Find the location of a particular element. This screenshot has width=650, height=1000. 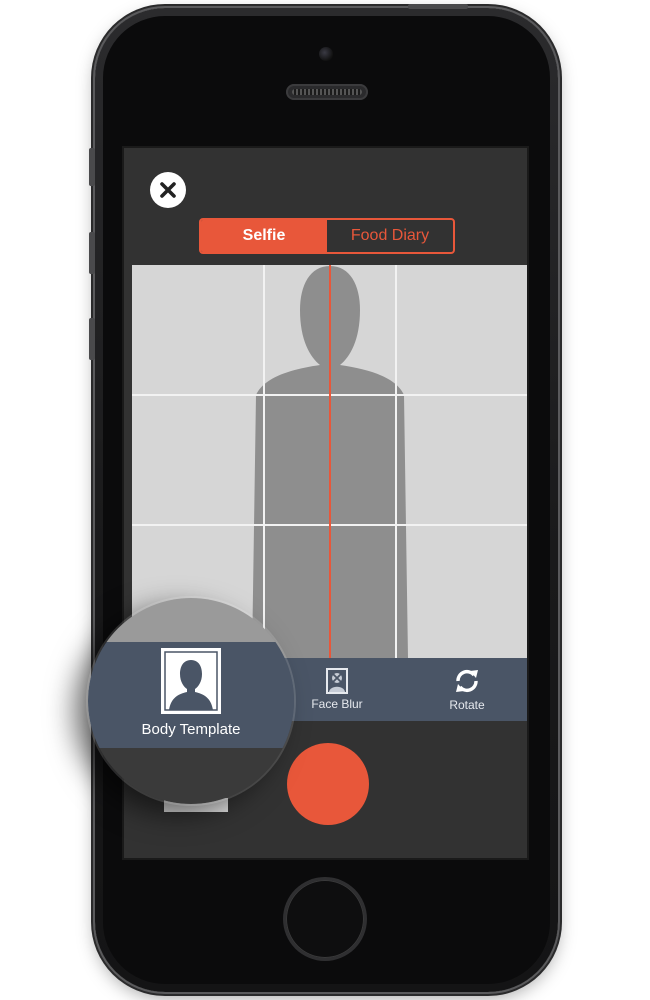

mode-segmented-control: Selfie Food Diary is located at coordinates (327, 236).